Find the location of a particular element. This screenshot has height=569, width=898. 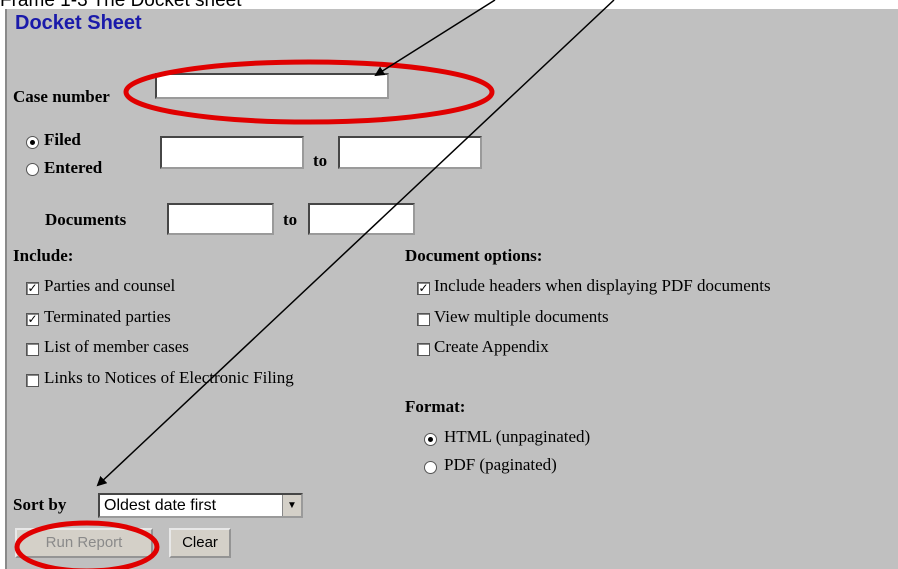

terminated-parties-checkbox: ✓ is located at coordinates (32, 319).